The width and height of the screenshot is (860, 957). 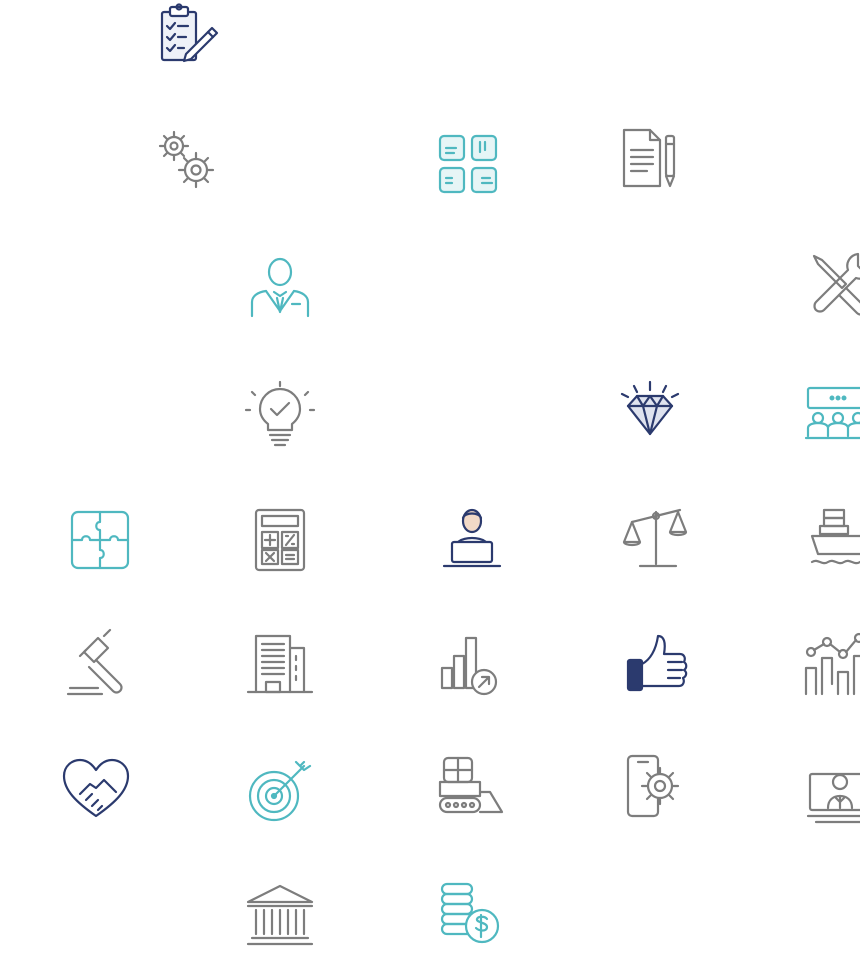 What do you see at coordinates (280, 417) in the screenshot?
I see `lightbulb-check-icon` at bounding box center [280, 417].